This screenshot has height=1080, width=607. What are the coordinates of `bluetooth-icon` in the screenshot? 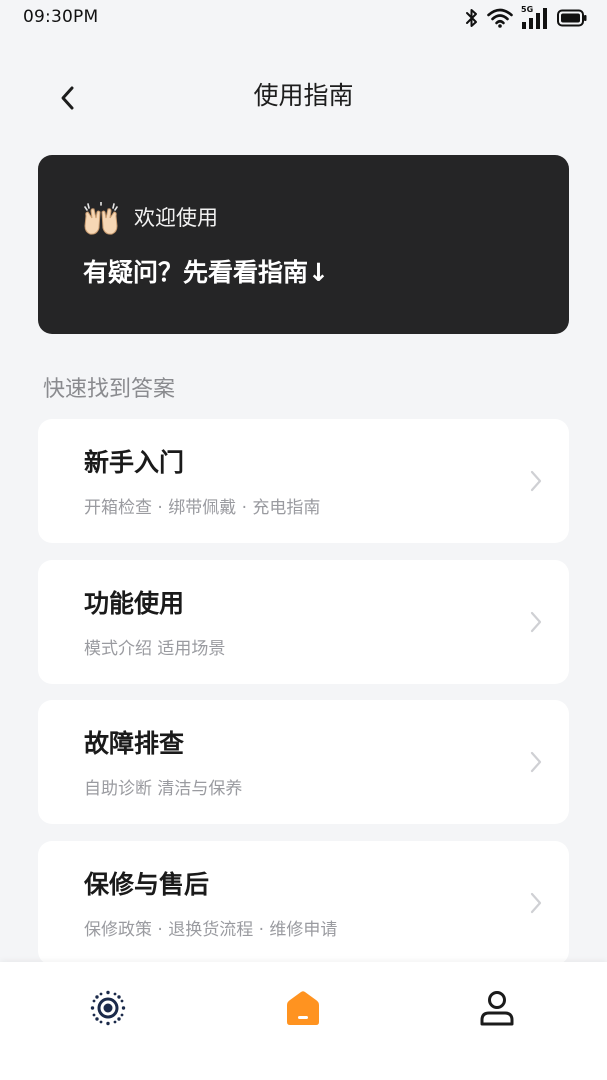 It's located at (471, 18).